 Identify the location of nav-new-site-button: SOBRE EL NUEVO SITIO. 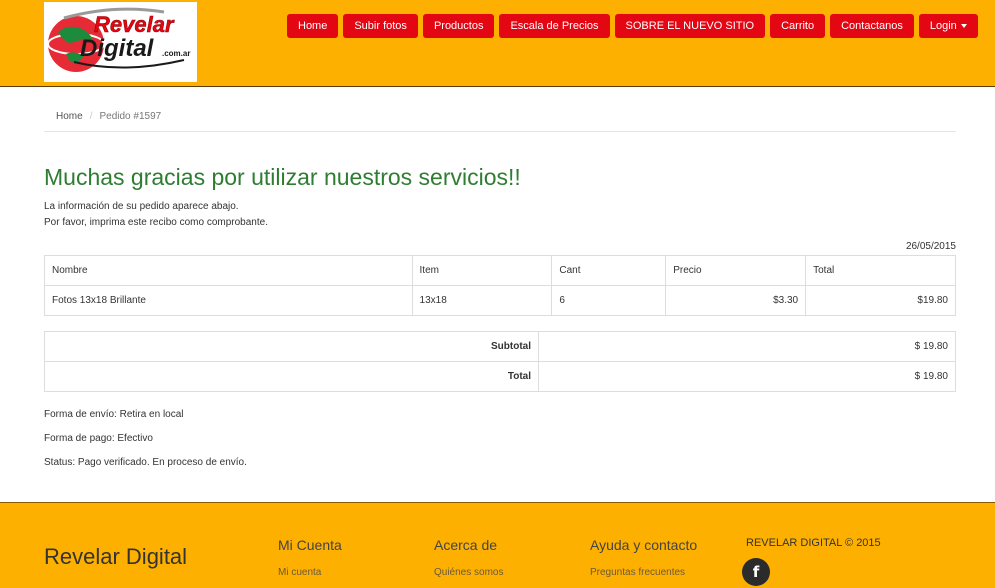
(690, 26).